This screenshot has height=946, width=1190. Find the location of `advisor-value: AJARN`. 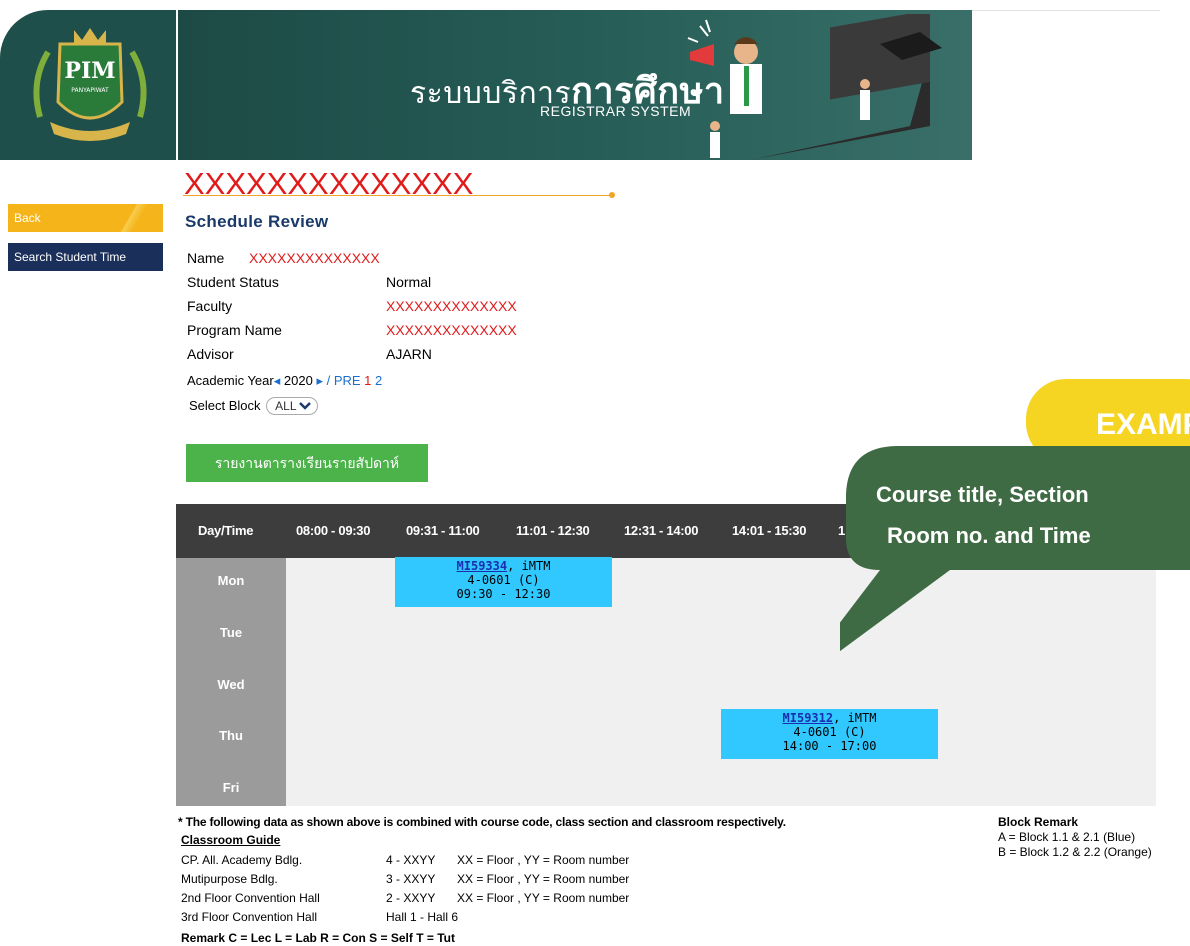

advisor-value: AJARN is located at coordinates (409, 354).